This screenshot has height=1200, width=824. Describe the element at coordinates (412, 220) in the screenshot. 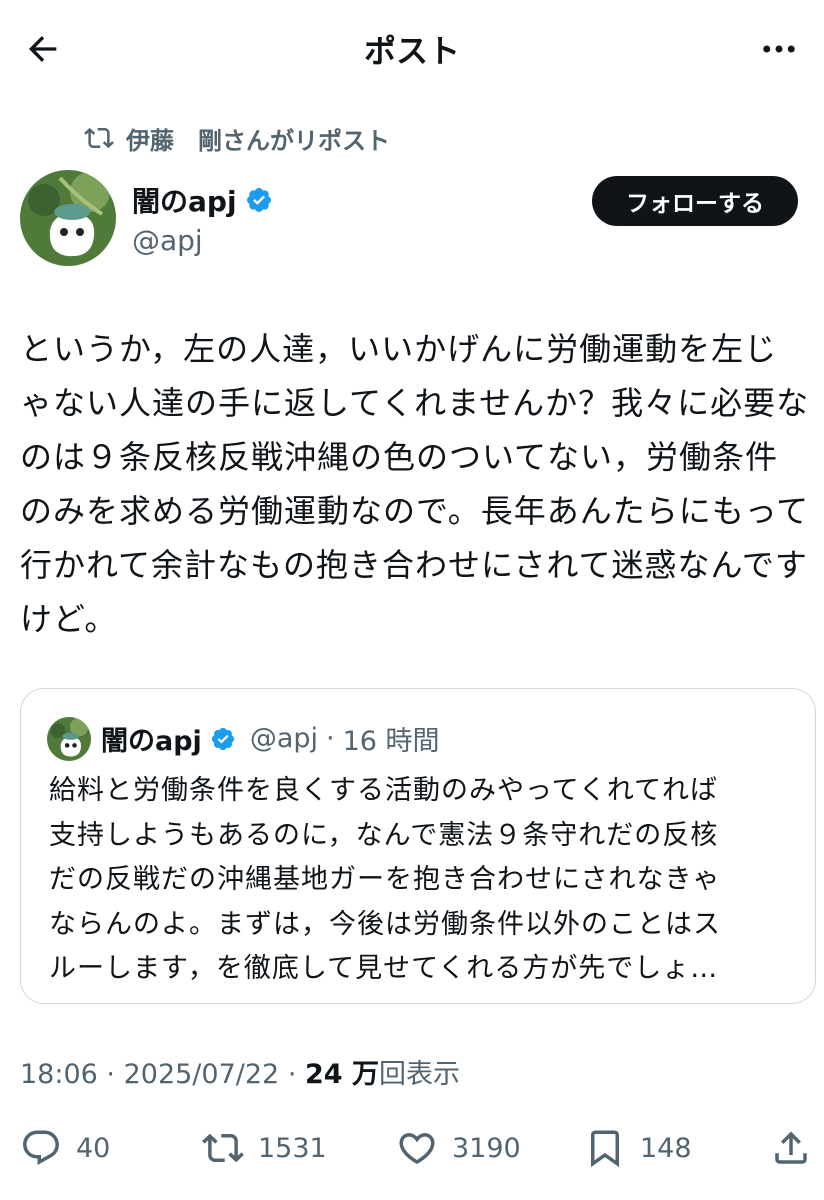

I see `post-author: 闇のapj @apj フォローする` at that location.